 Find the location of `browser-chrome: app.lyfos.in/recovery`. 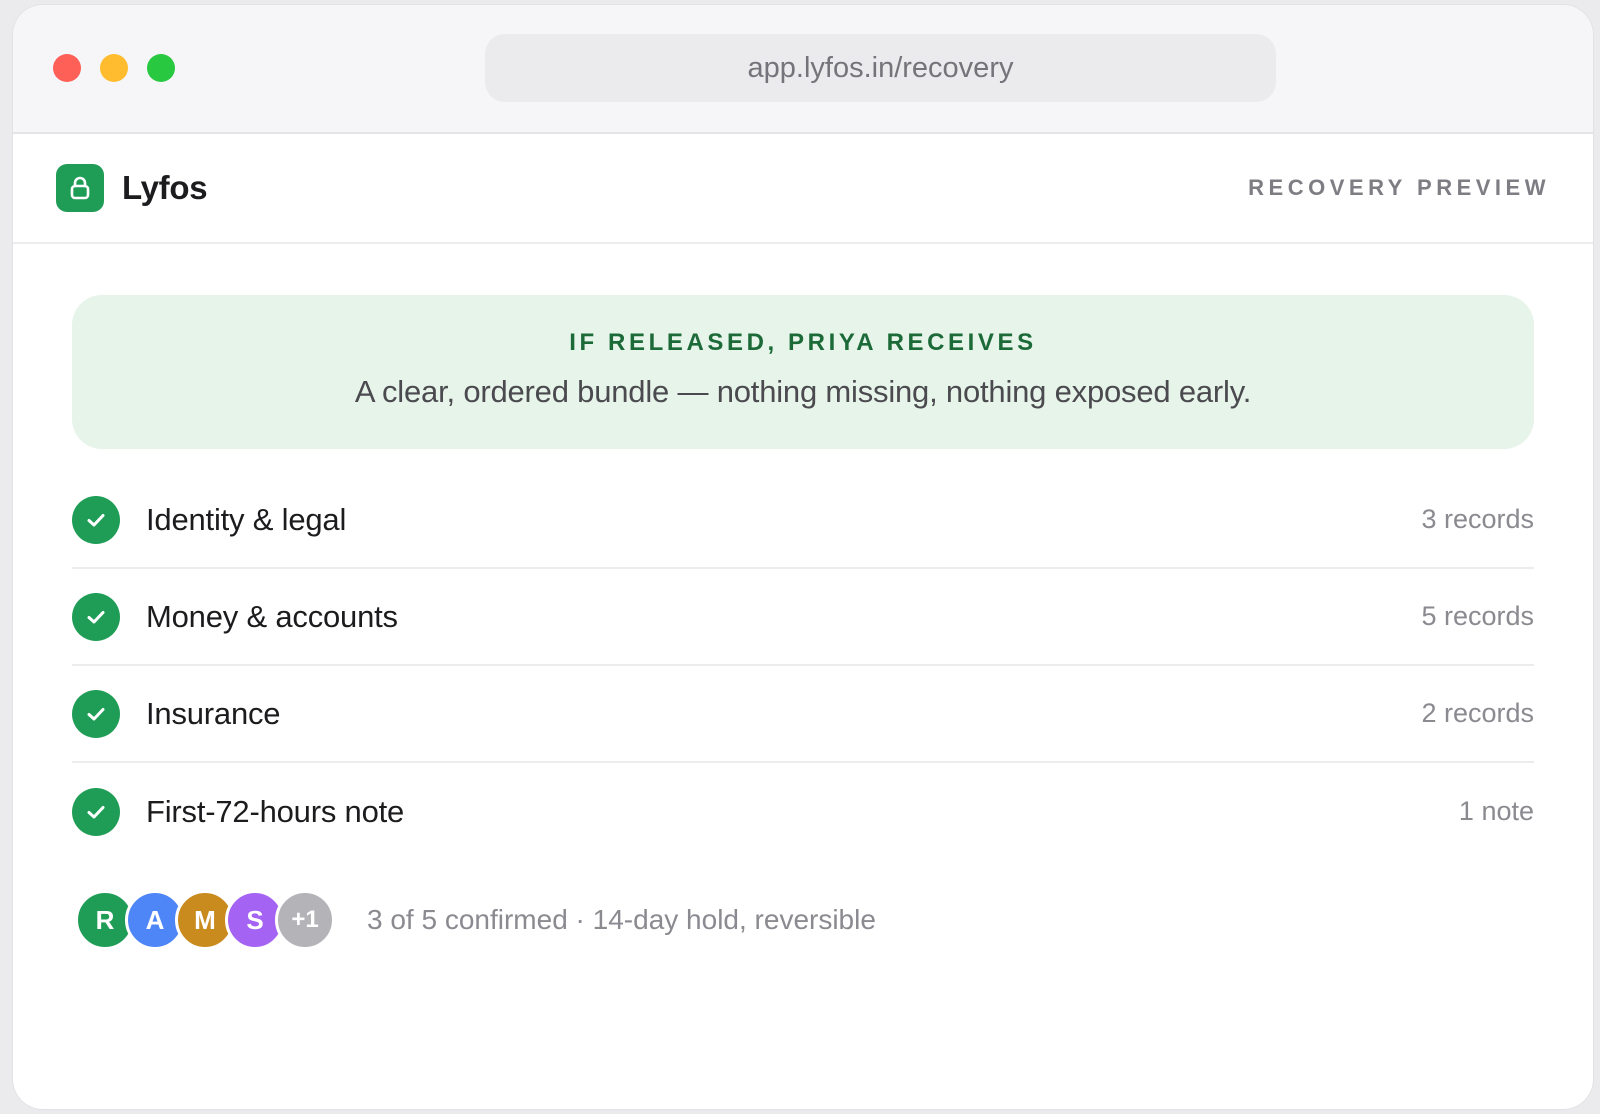

browser-chrome: app.lyfos.in/recovery is located at coordinates (803, 69).